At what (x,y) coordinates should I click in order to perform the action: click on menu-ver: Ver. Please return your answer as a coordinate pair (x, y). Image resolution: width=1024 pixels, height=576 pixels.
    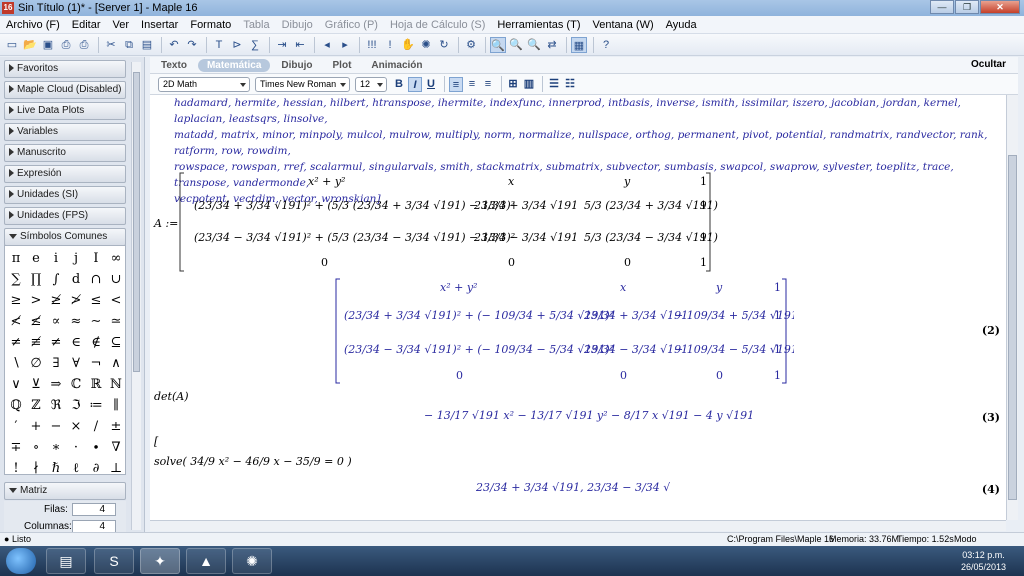
    Looking at the image, I should click on (121, 25).